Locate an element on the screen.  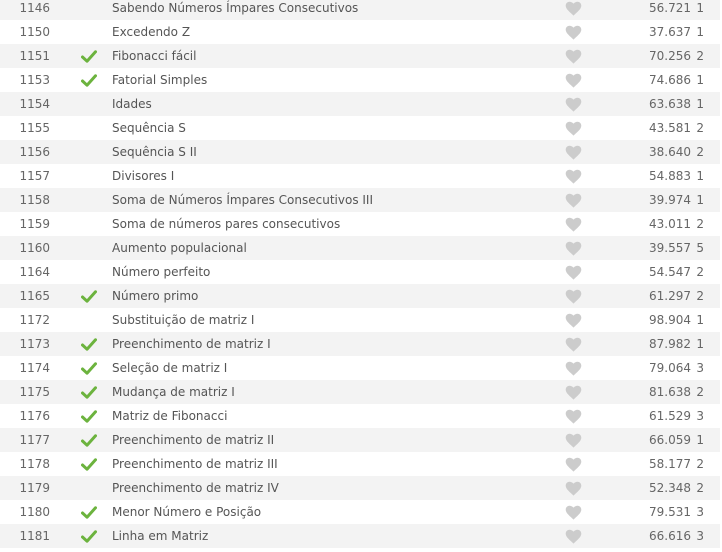
problem-id: 1179 is located at coordinates (25, 488).